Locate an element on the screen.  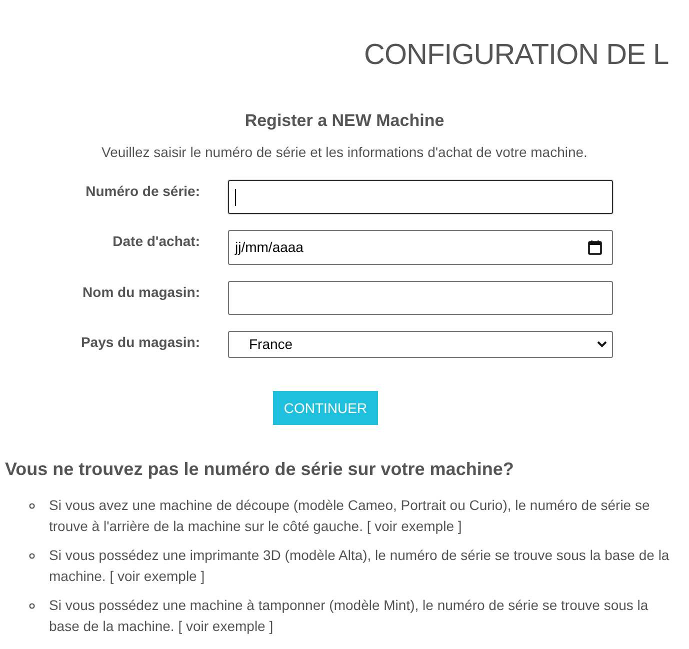
field-label: Numéro de série: is located at coordinates (142, 191).